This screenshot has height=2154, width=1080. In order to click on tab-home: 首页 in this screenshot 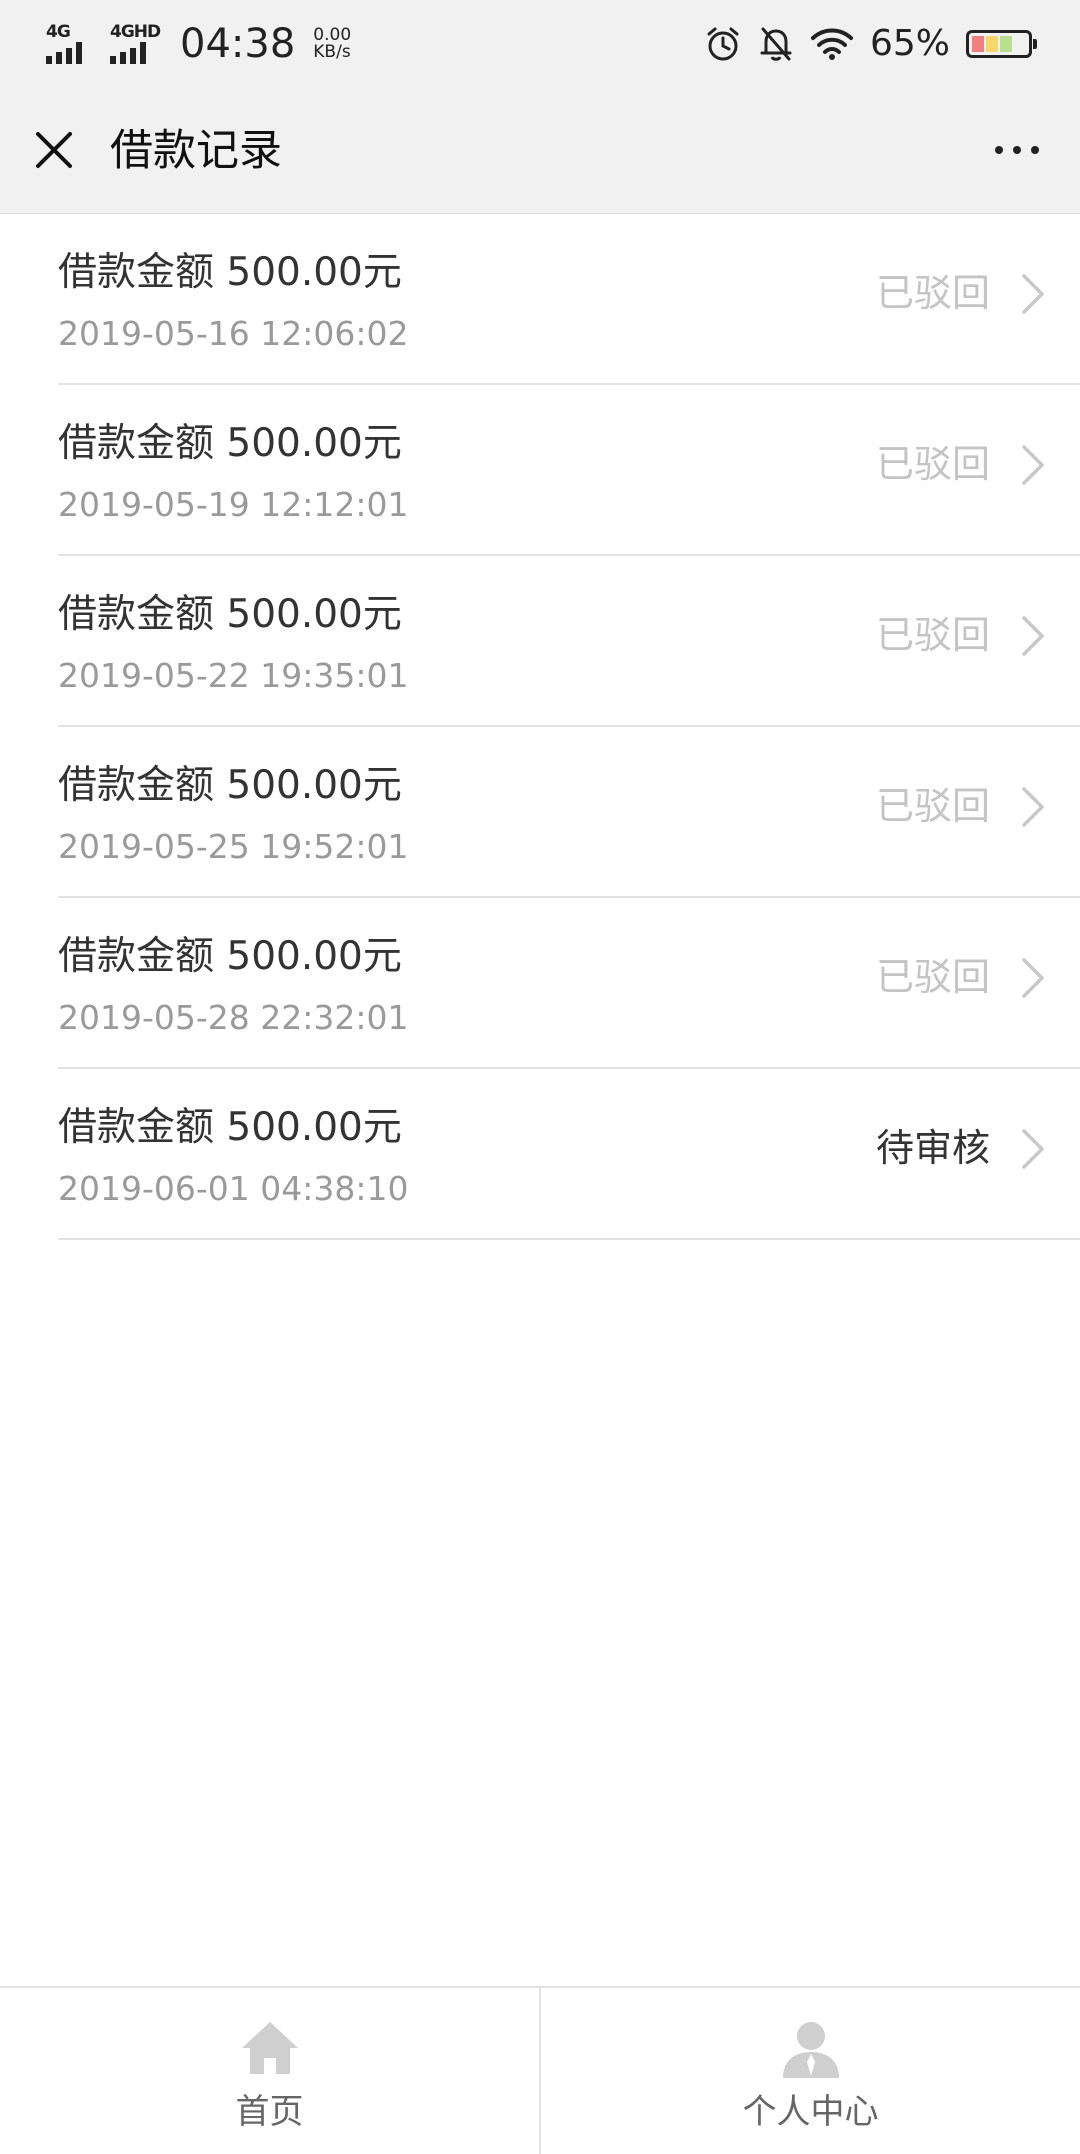, I will do `click(269, 2071)`.